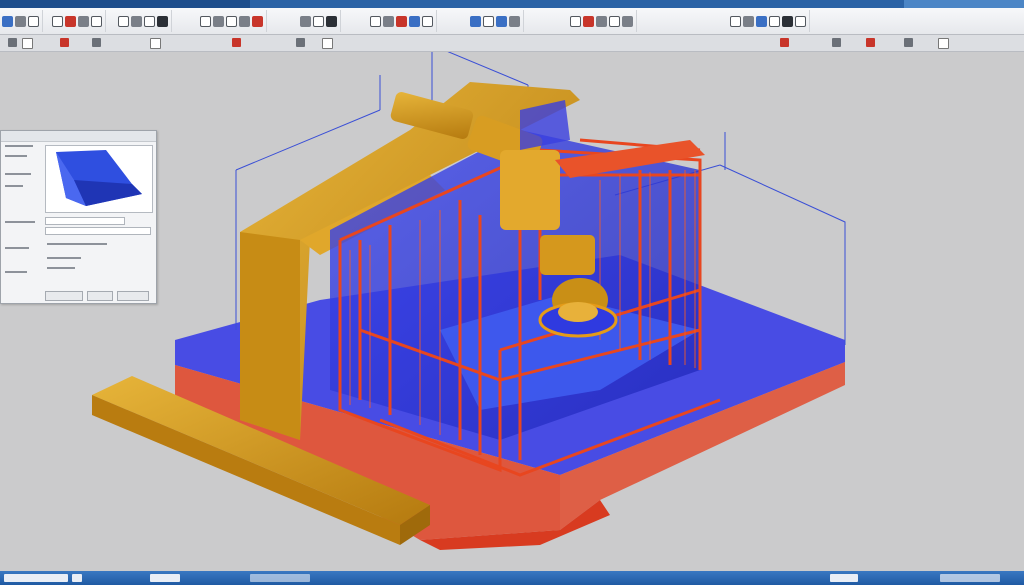 The image size is (1024, 585). Describe the element at coordinates (257, 21) in the screenshot. I see `boolean-icon` at that location.